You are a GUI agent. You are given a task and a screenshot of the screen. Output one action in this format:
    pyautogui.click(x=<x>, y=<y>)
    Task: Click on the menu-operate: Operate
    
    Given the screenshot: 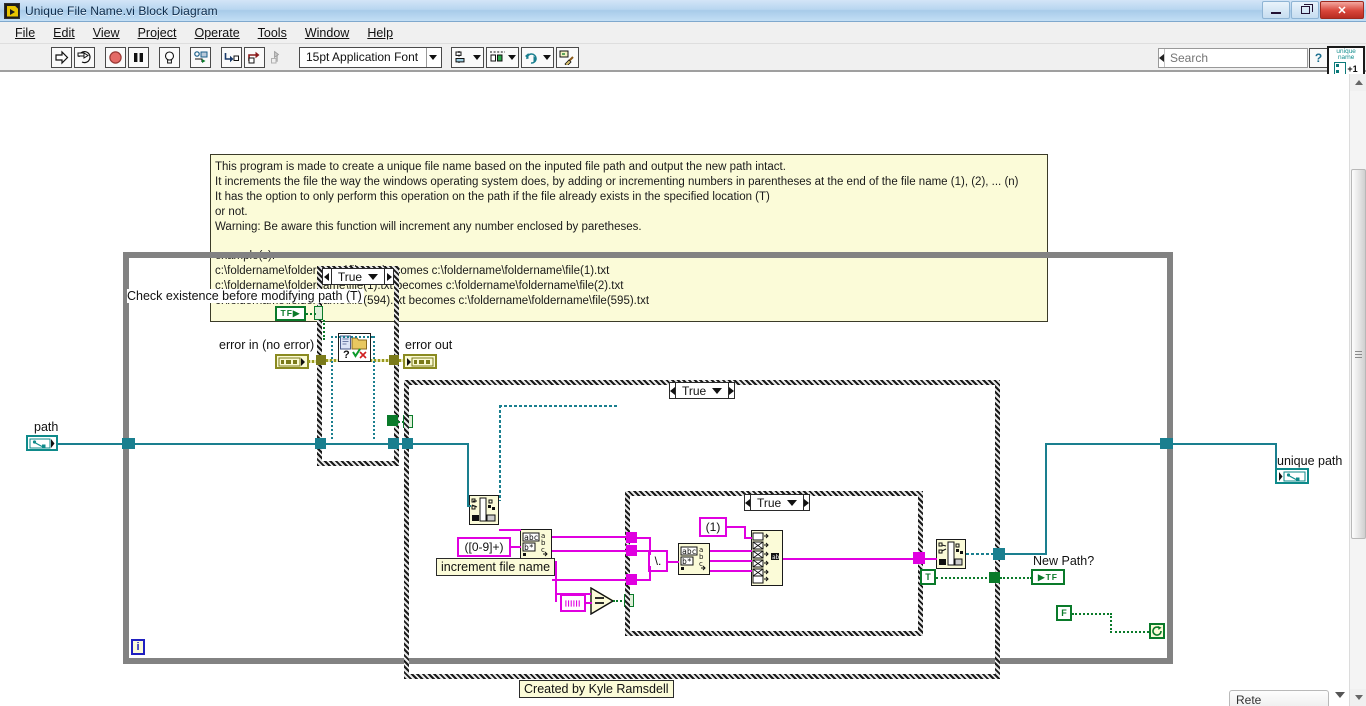 What is the action you would take?
    pyautogui.click(x=216, y=33)
    